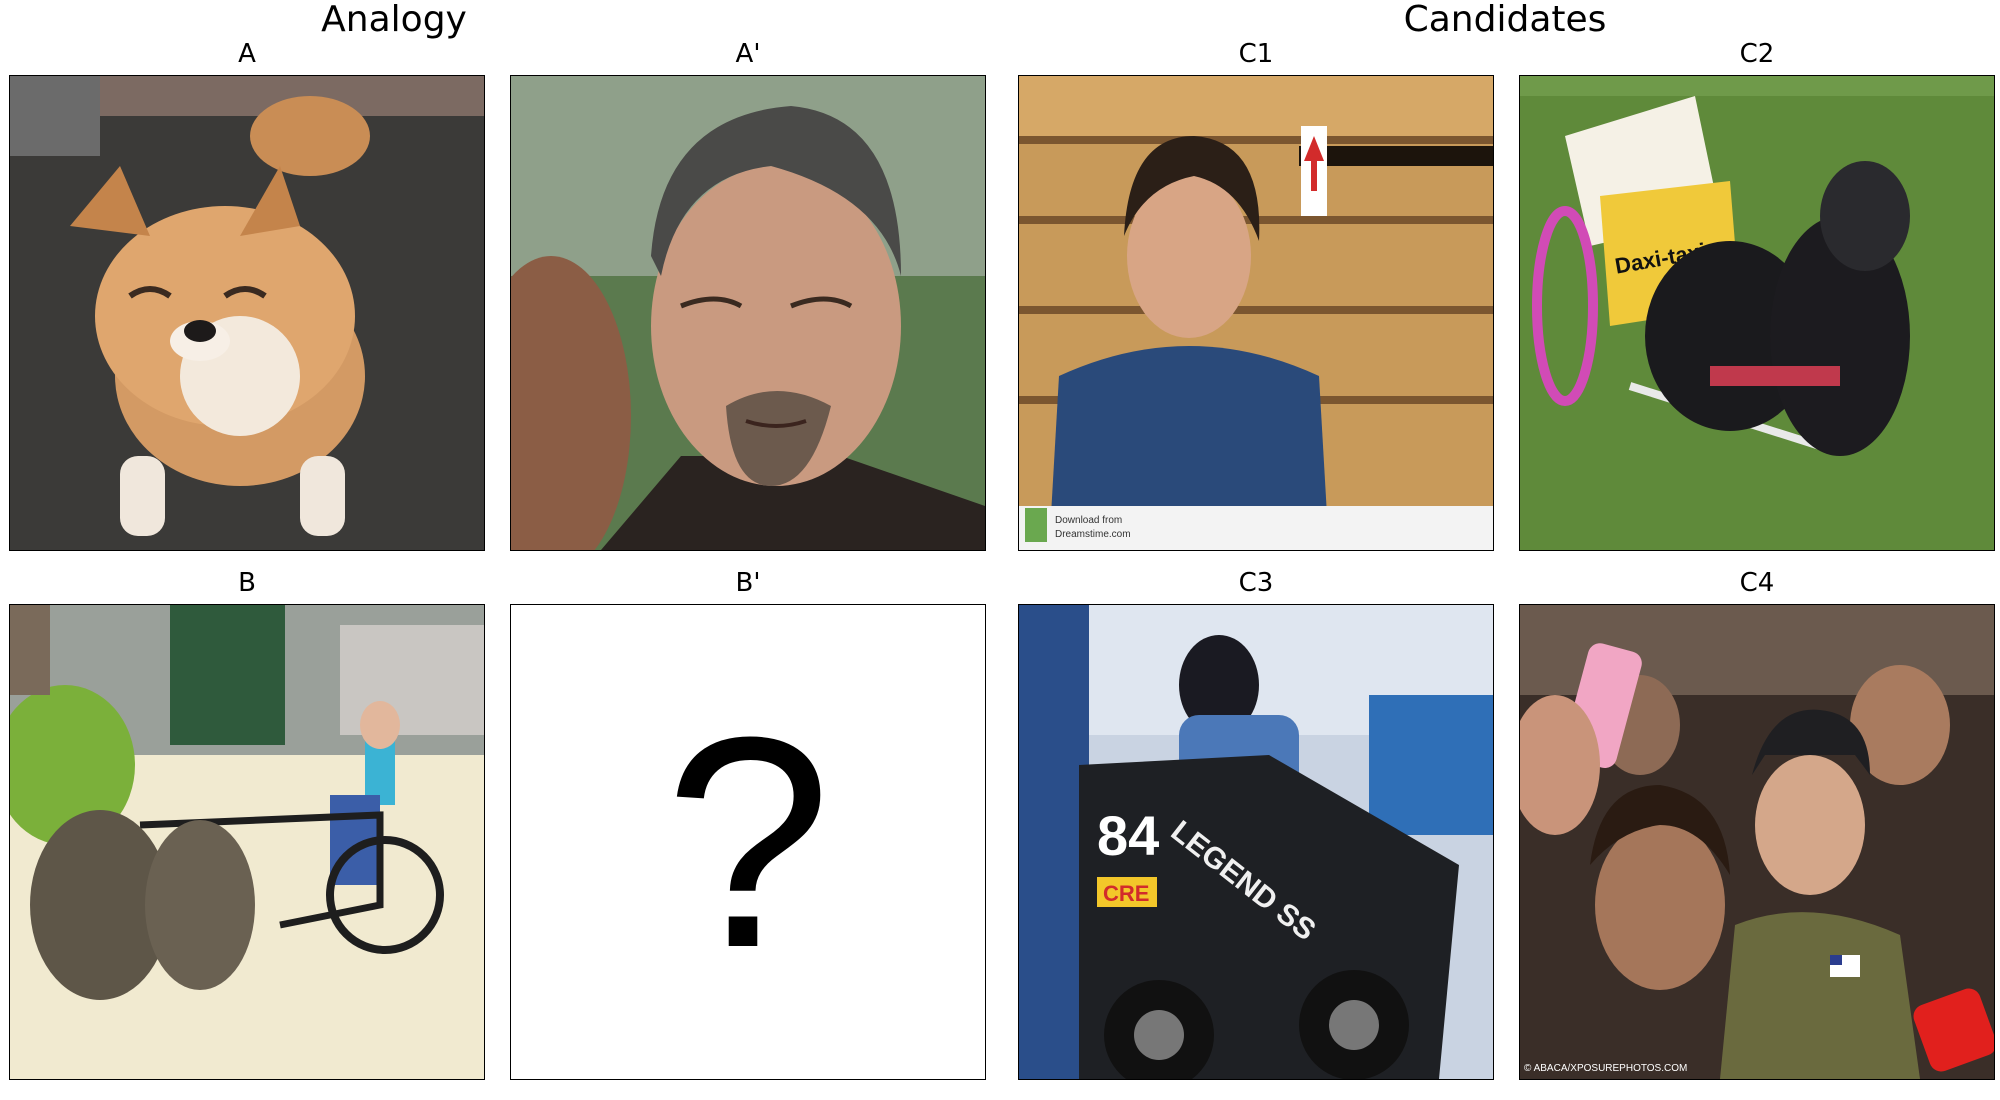 The image size is (2000, 1100). I want to click on kart-number: 84, so click(1128, 835).